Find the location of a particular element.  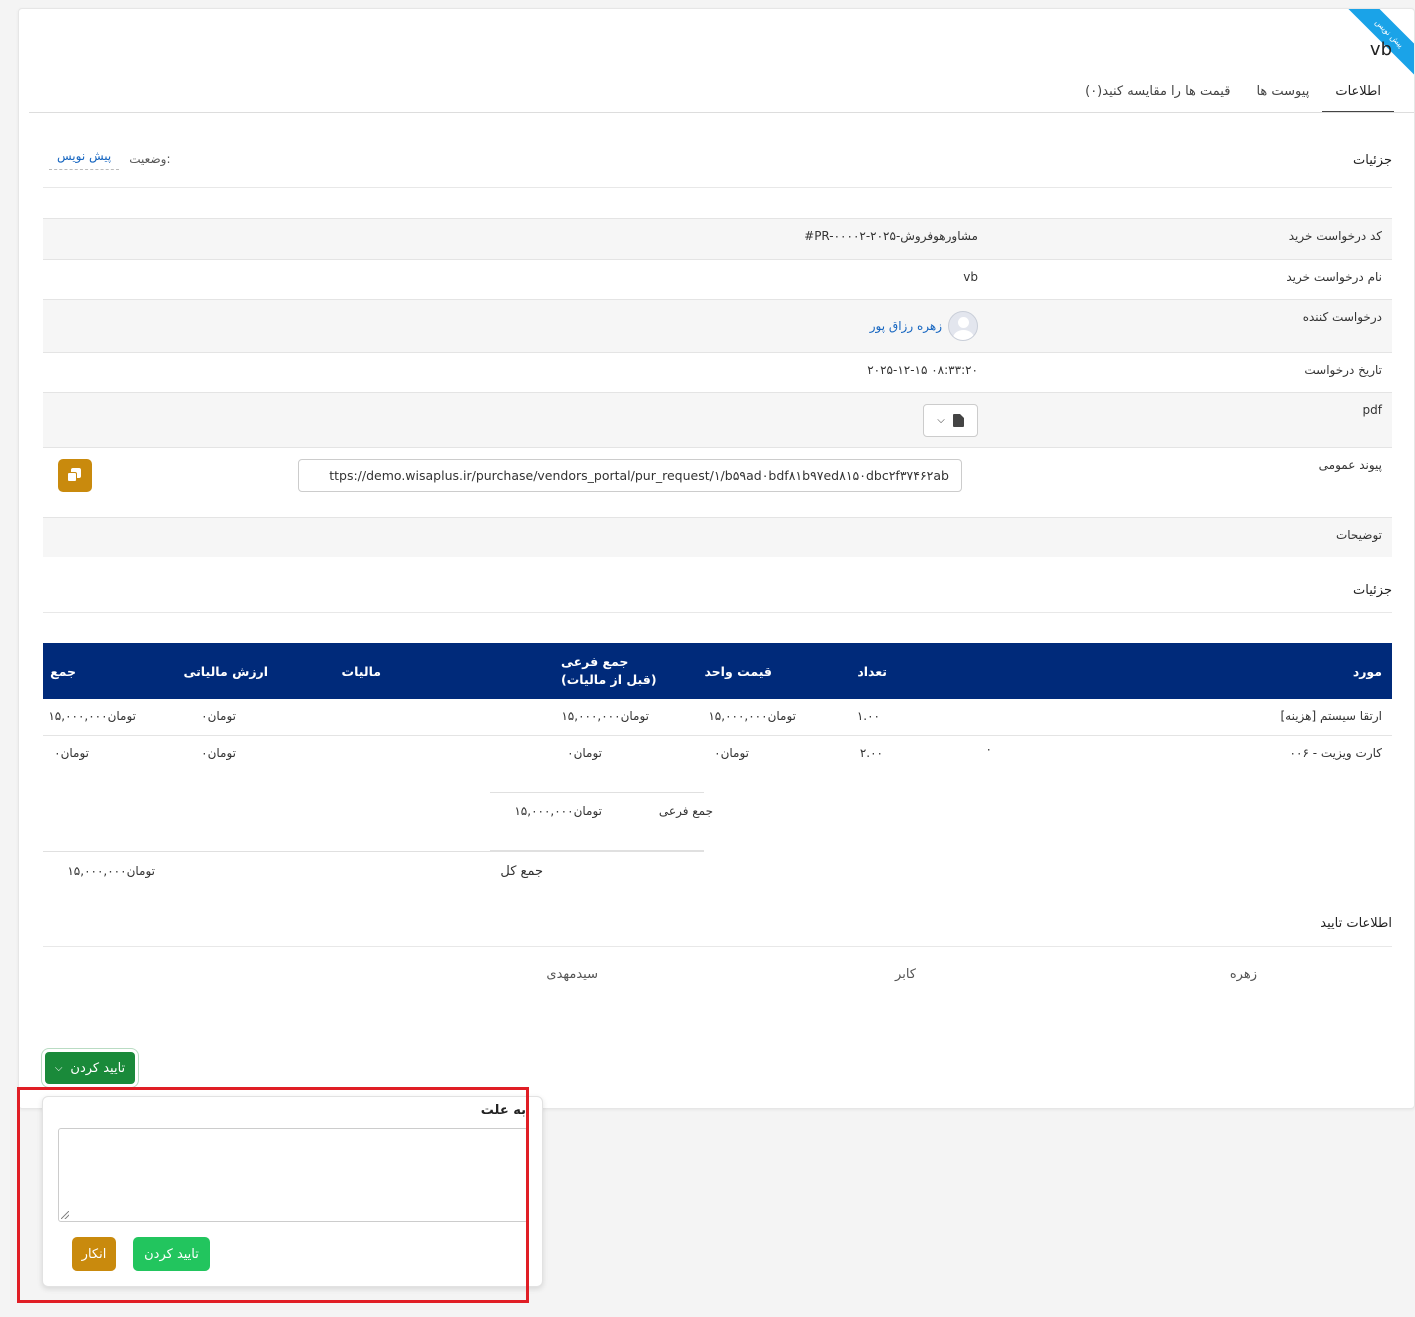

approval-divider is located at coordinates (717, 946).